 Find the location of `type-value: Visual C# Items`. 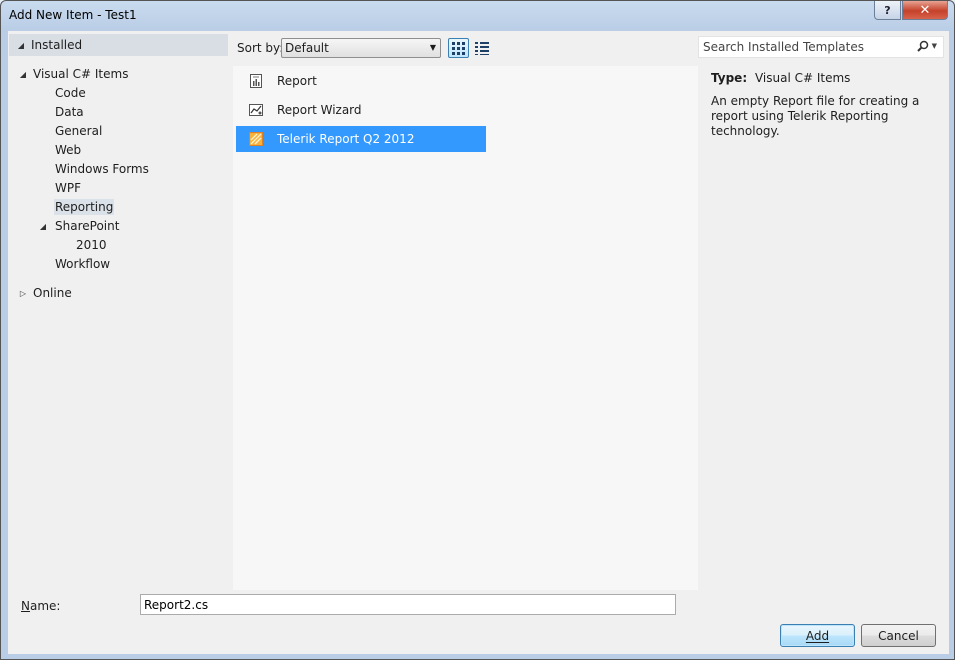

type-value: Visual C# Items is located at coordinates (802, 78).